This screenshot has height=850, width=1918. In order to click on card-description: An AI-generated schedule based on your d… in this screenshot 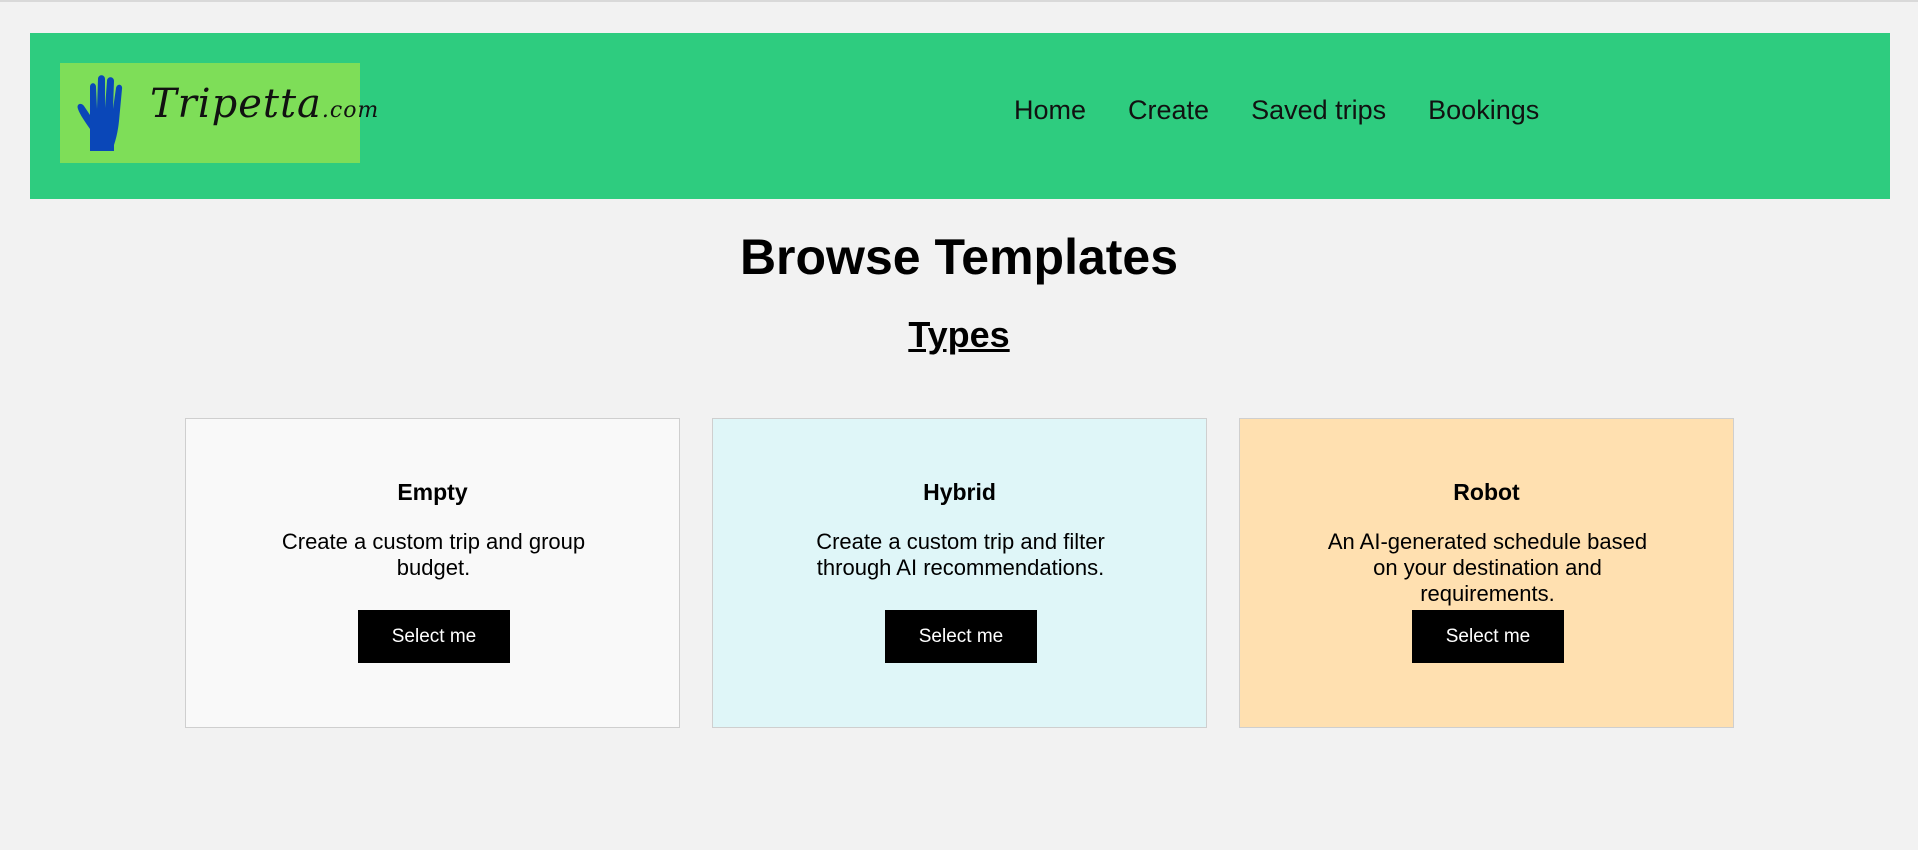, I will do `click(1487, 567)`.